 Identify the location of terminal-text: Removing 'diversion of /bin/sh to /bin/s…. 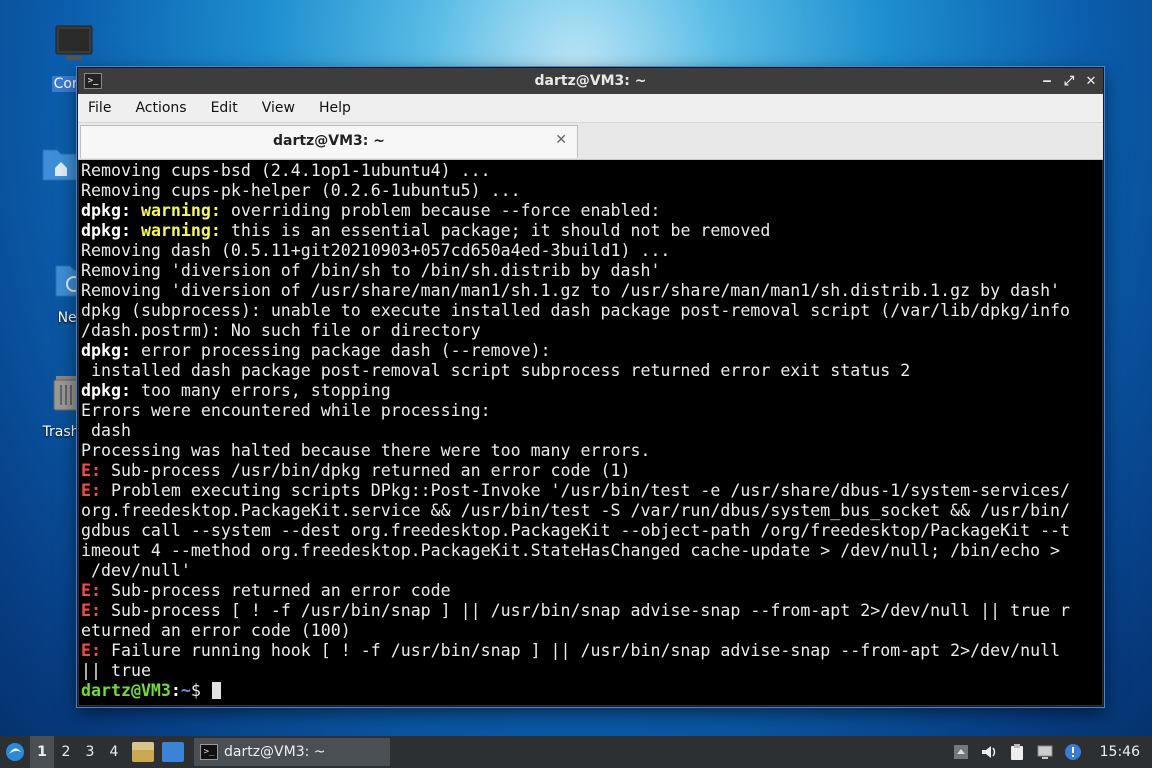
(371, 270).